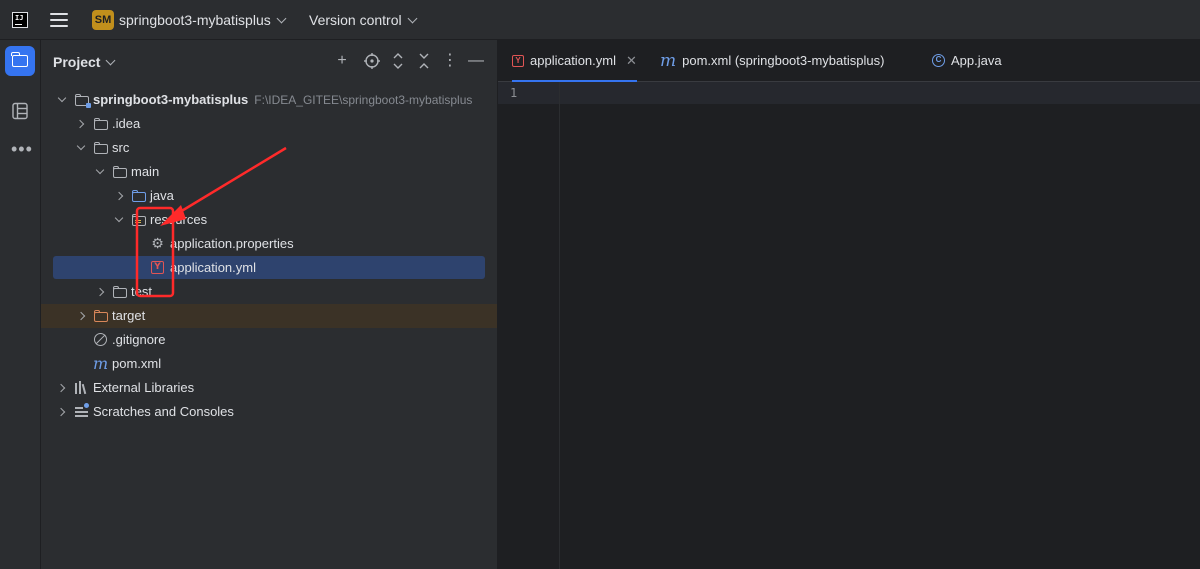 Image resolution: width=1200 pixels, height=569 pixels. What do you see at coordinates (232, 243) in the screenshot?
I see `tree-item-label: application.properties` at bounding box center [232, 243].